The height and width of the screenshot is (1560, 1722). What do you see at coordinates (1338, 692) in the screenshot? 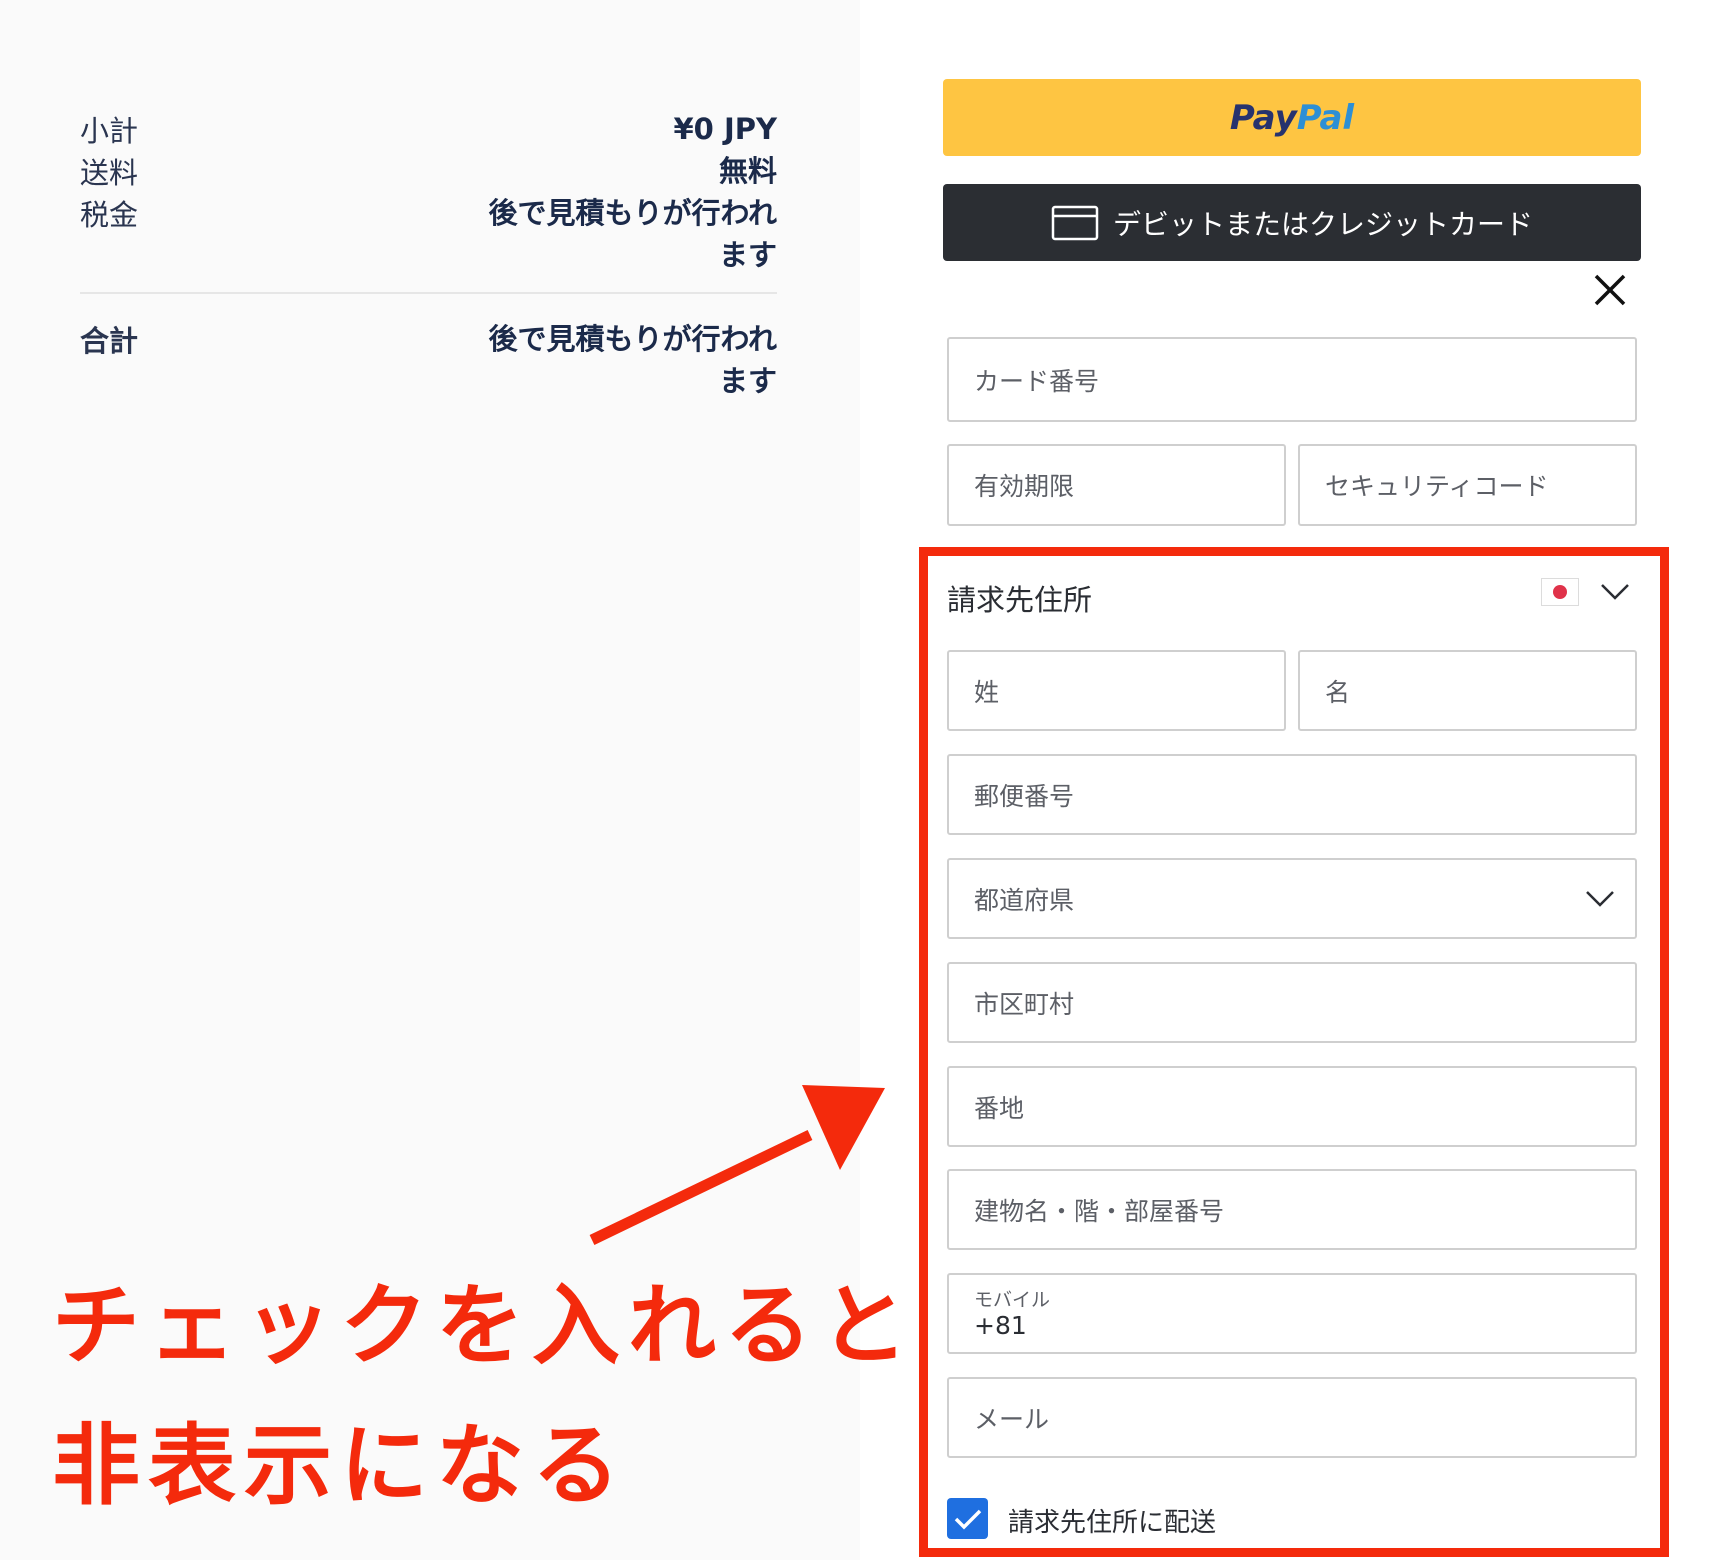
I see `first-name-placeholder: 名` at bounding box center [1338, 692].